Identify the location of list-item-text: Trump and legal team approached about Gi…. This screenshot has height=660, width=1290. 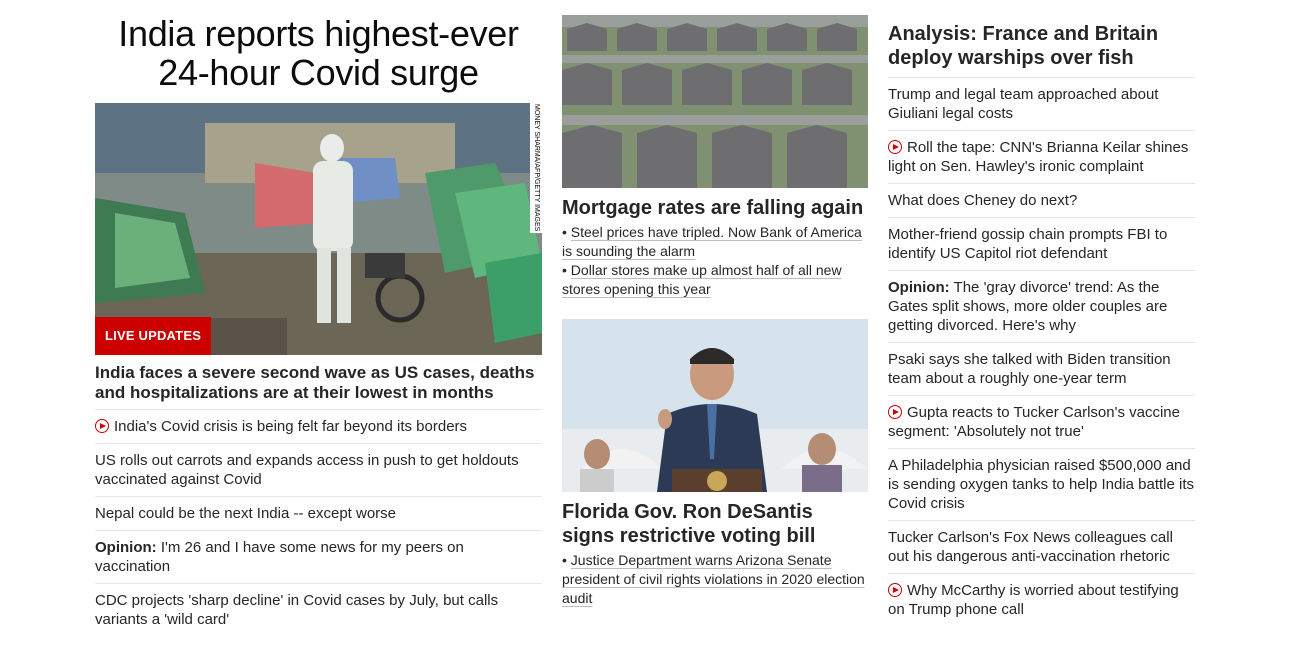
(1023, 104).